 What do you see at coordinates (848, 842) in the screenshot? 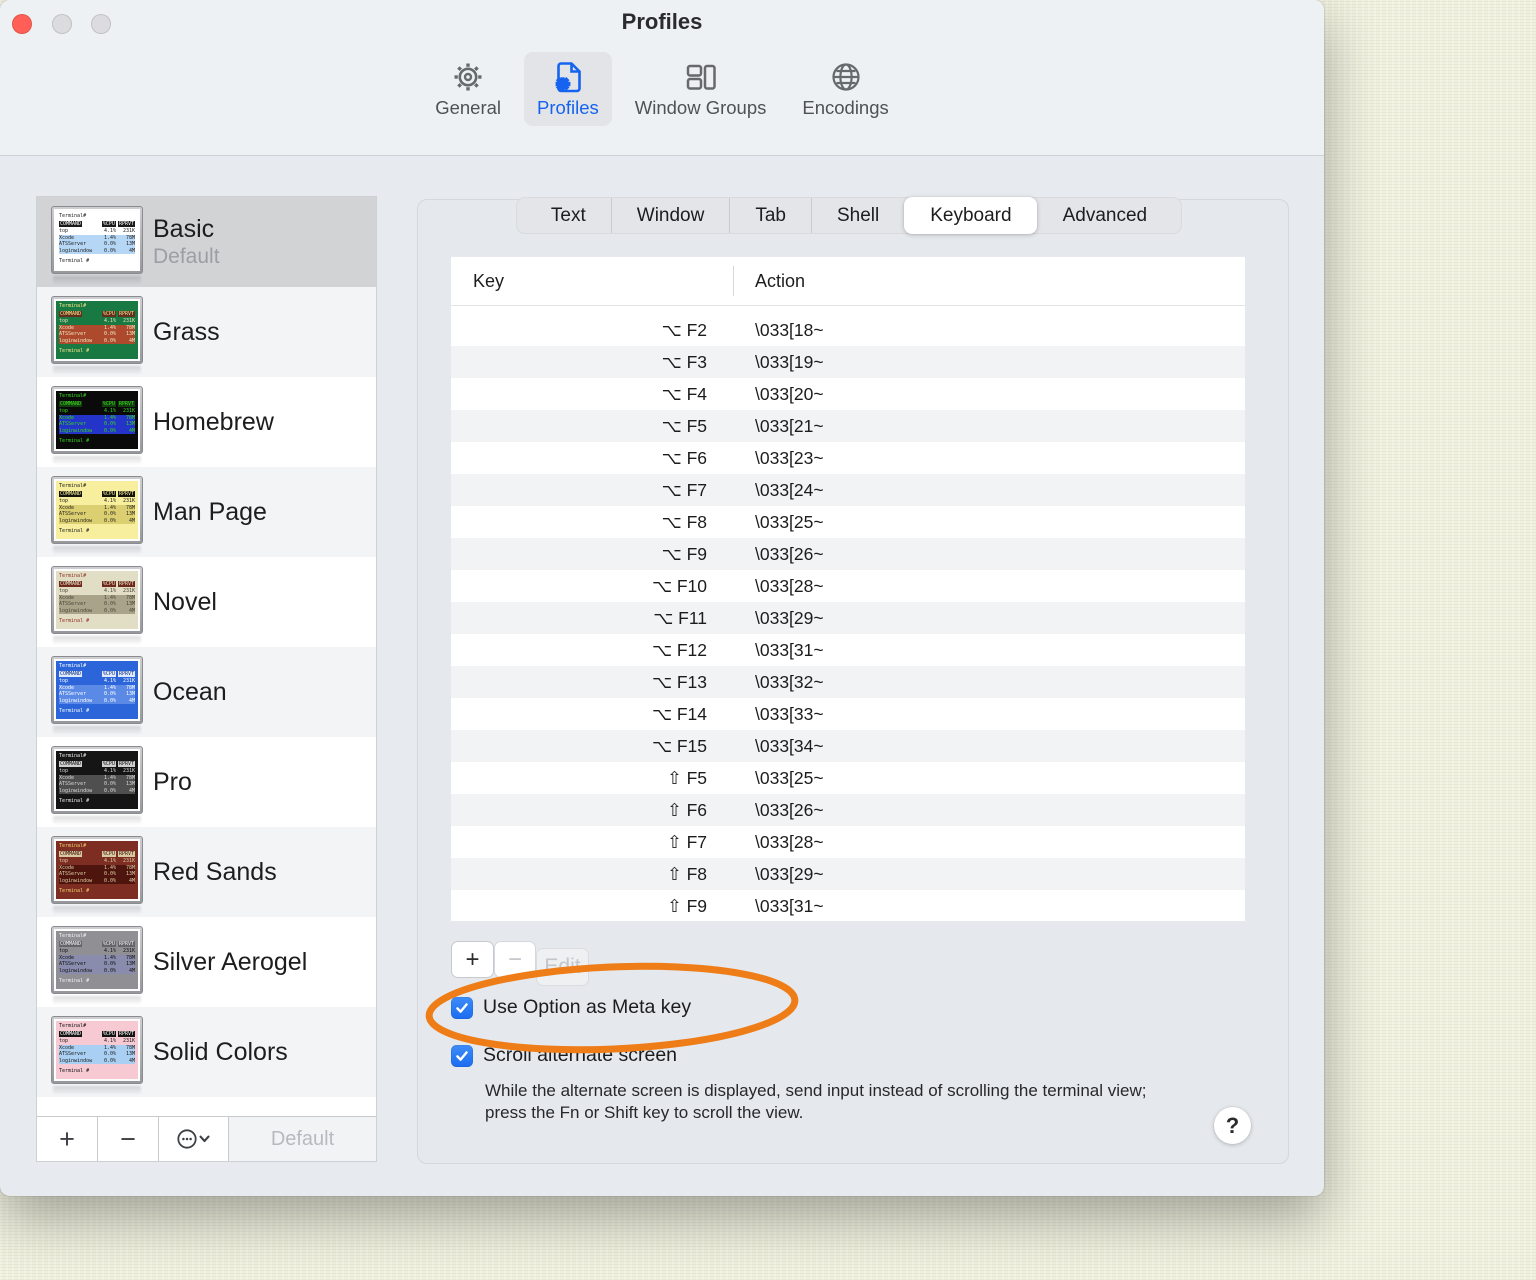
I see `table-row: ⇧ F7 \033[28~` at bounding box center [848, 842].